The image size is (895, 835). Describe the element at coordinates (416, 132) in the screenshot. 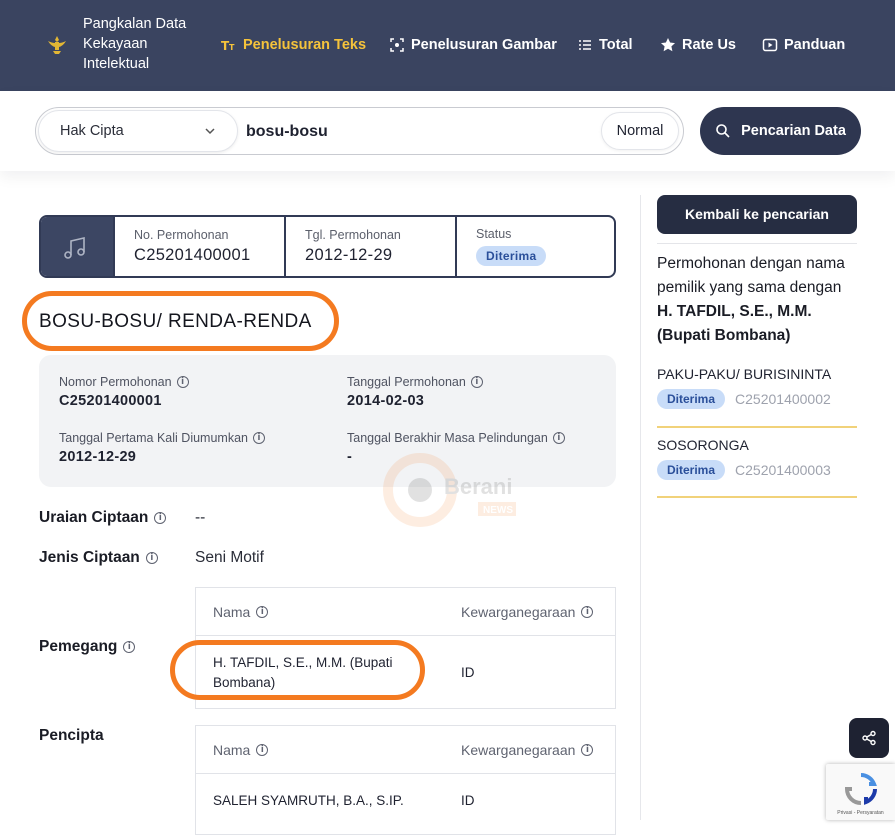

I see `search-input` at that location.